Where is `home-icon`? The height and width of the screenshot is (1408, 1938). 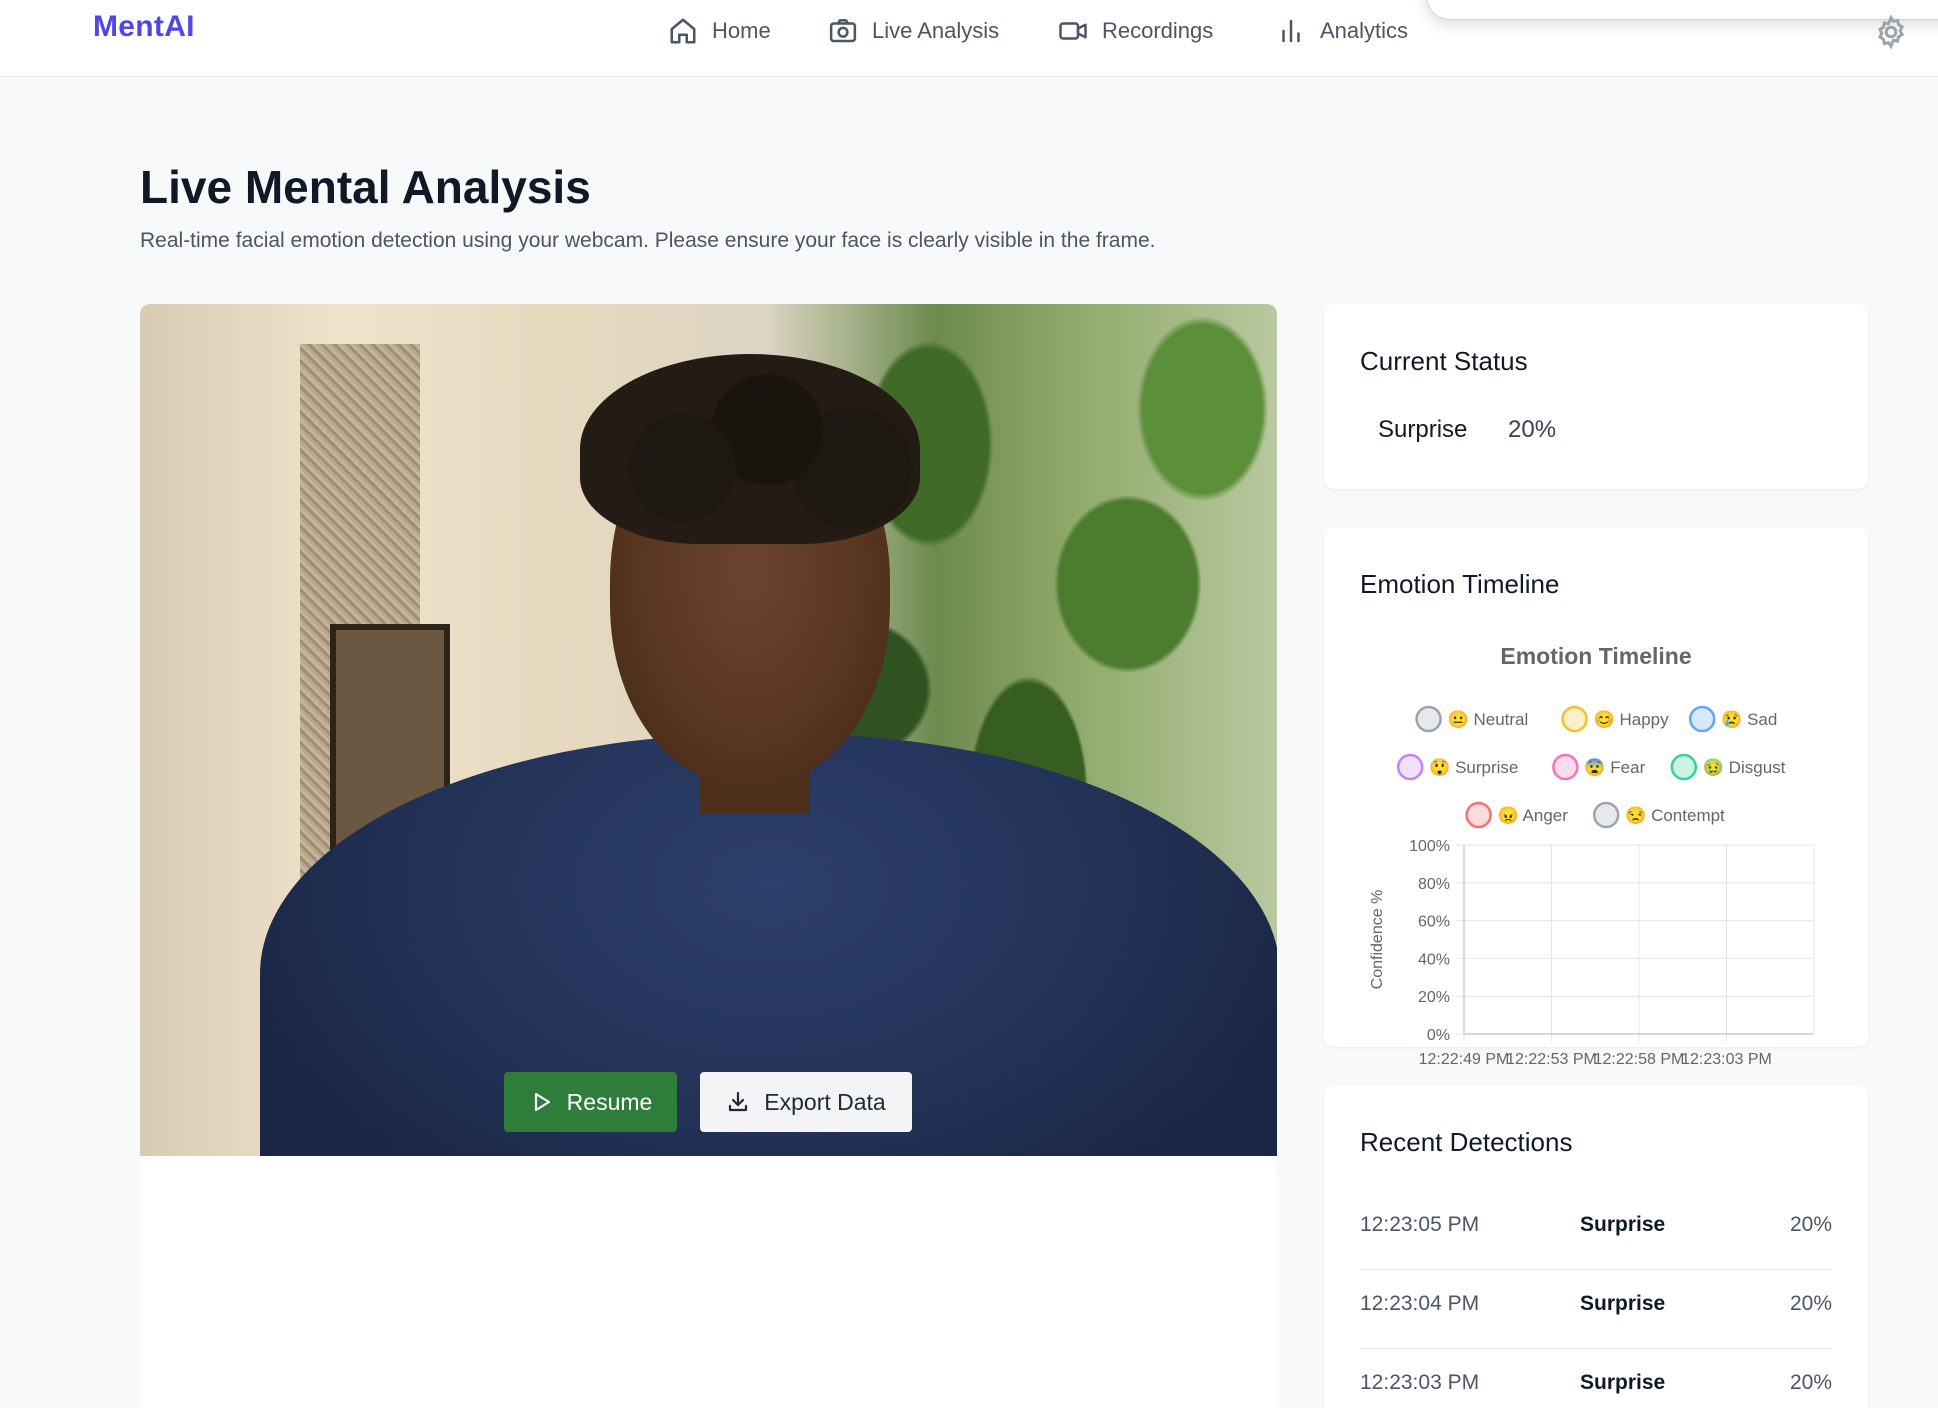 home-icon is located at coordinates (683, 31).